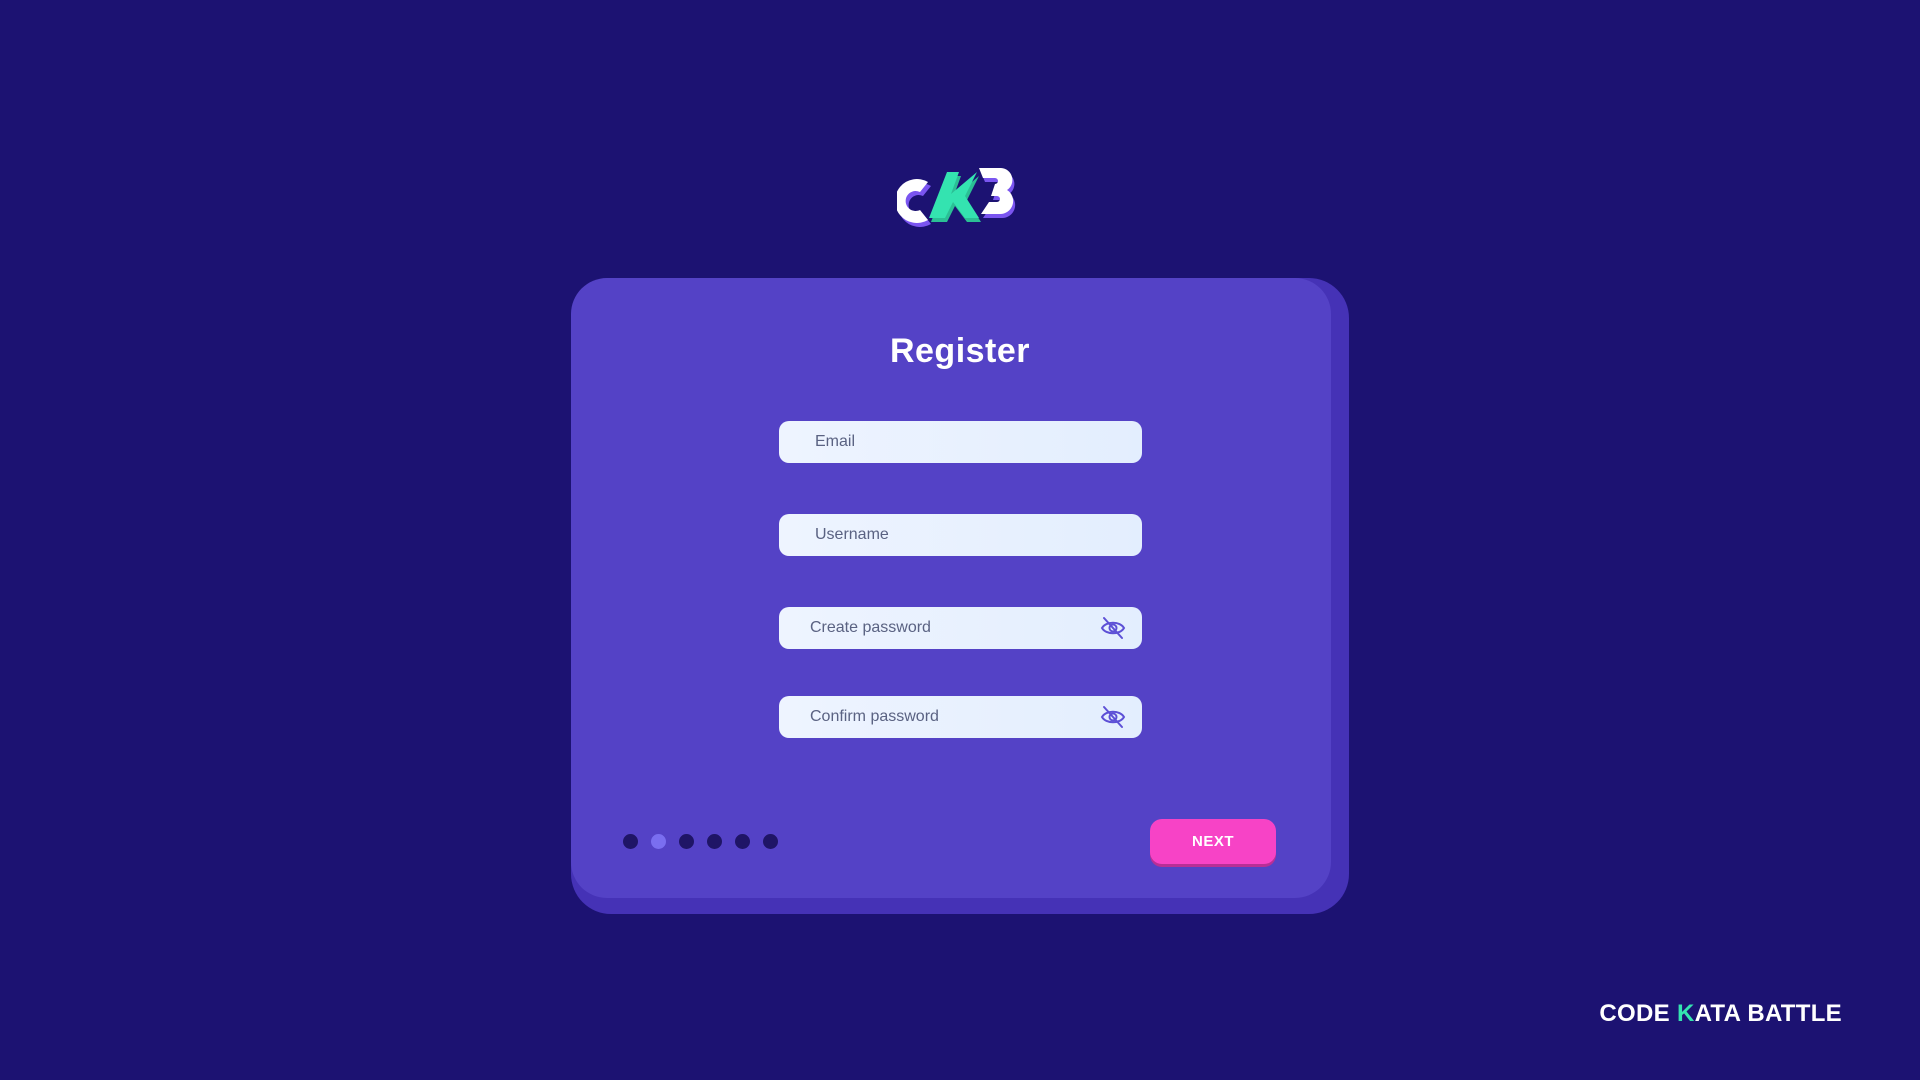 This screenshot has width=1920, height=1080. What do you see at coordinates (1634, 1013) in the screenshot?
I see `brand-part-code: CODE` at bounding box center [1634, 1013].